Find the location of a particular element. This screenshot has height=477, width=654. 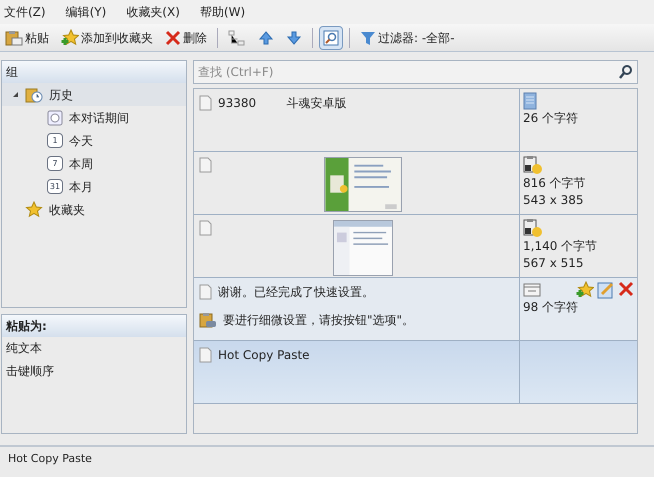

magnifier-icon is located at coordinates (331, 38).